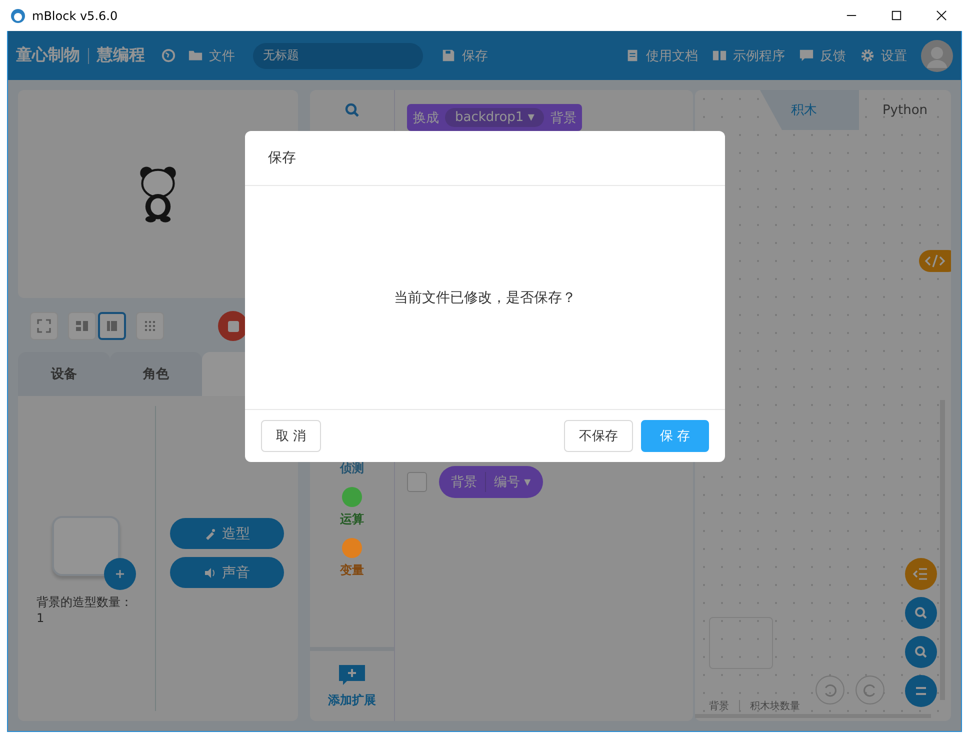 This screenshot has width=969, height=738. Describe the element at coordinates (156, 374) in the screenshot. I see `panel-tab: 角色` at that location.